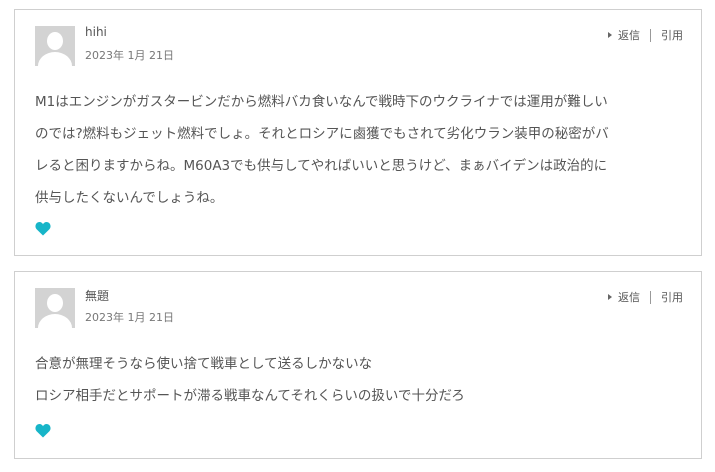 The height and width of the screenshot is (472, 715). I want to click on comment-line: 供与したくないんでしょうね。, so click(129, 198).